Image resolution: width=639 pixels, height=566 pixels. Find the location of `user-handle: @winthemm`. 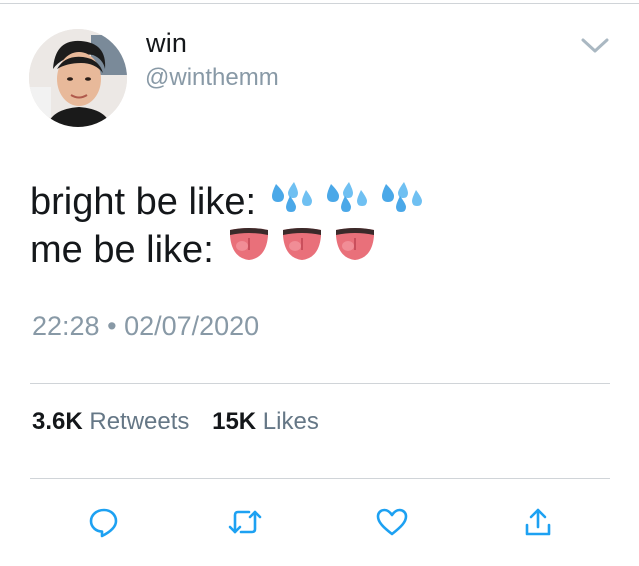

user-handle: @winthemm is located at coordinates (212, 78).